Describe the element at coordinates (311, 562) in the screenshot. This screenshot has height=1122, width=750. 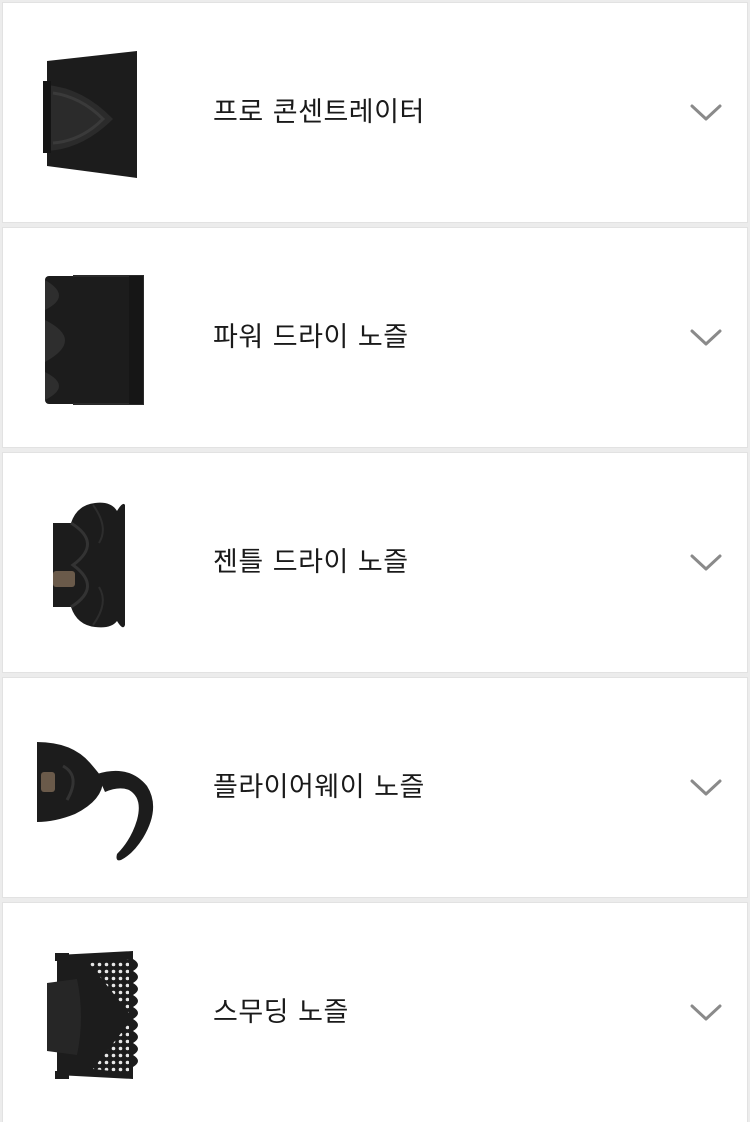
I see `accordion-item-label: 젠틀 드라이 노즐` at that location.